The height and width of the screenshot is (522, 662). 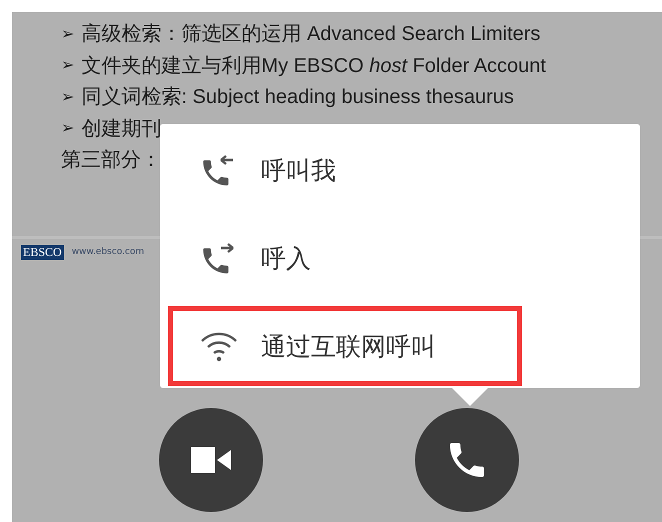 I want to click on slide-text: 高级检索：筛选区的运用 Advanced Search Limiters, so click(x=310, y=35).